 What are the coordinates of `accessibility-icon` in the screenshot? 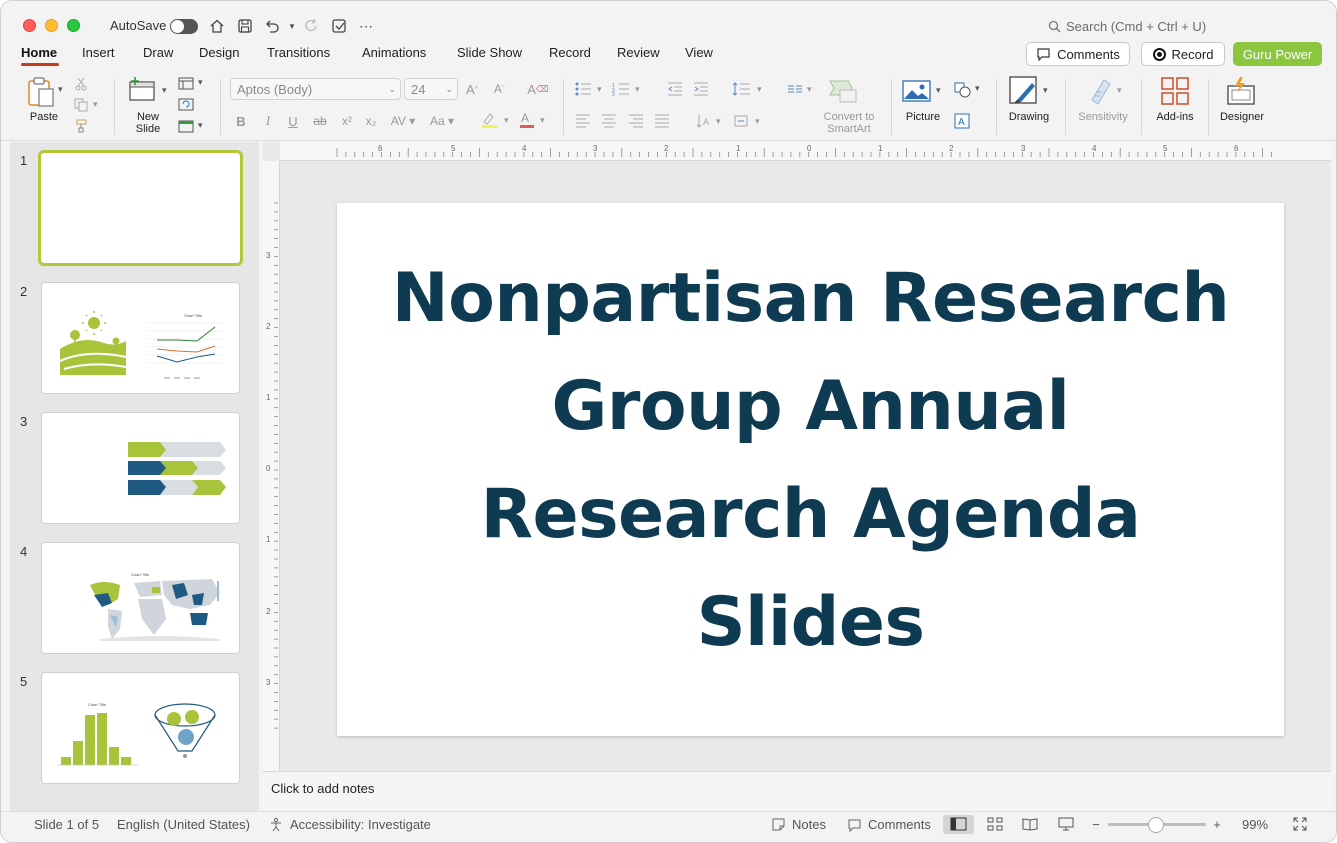 It's located at (276, 824).